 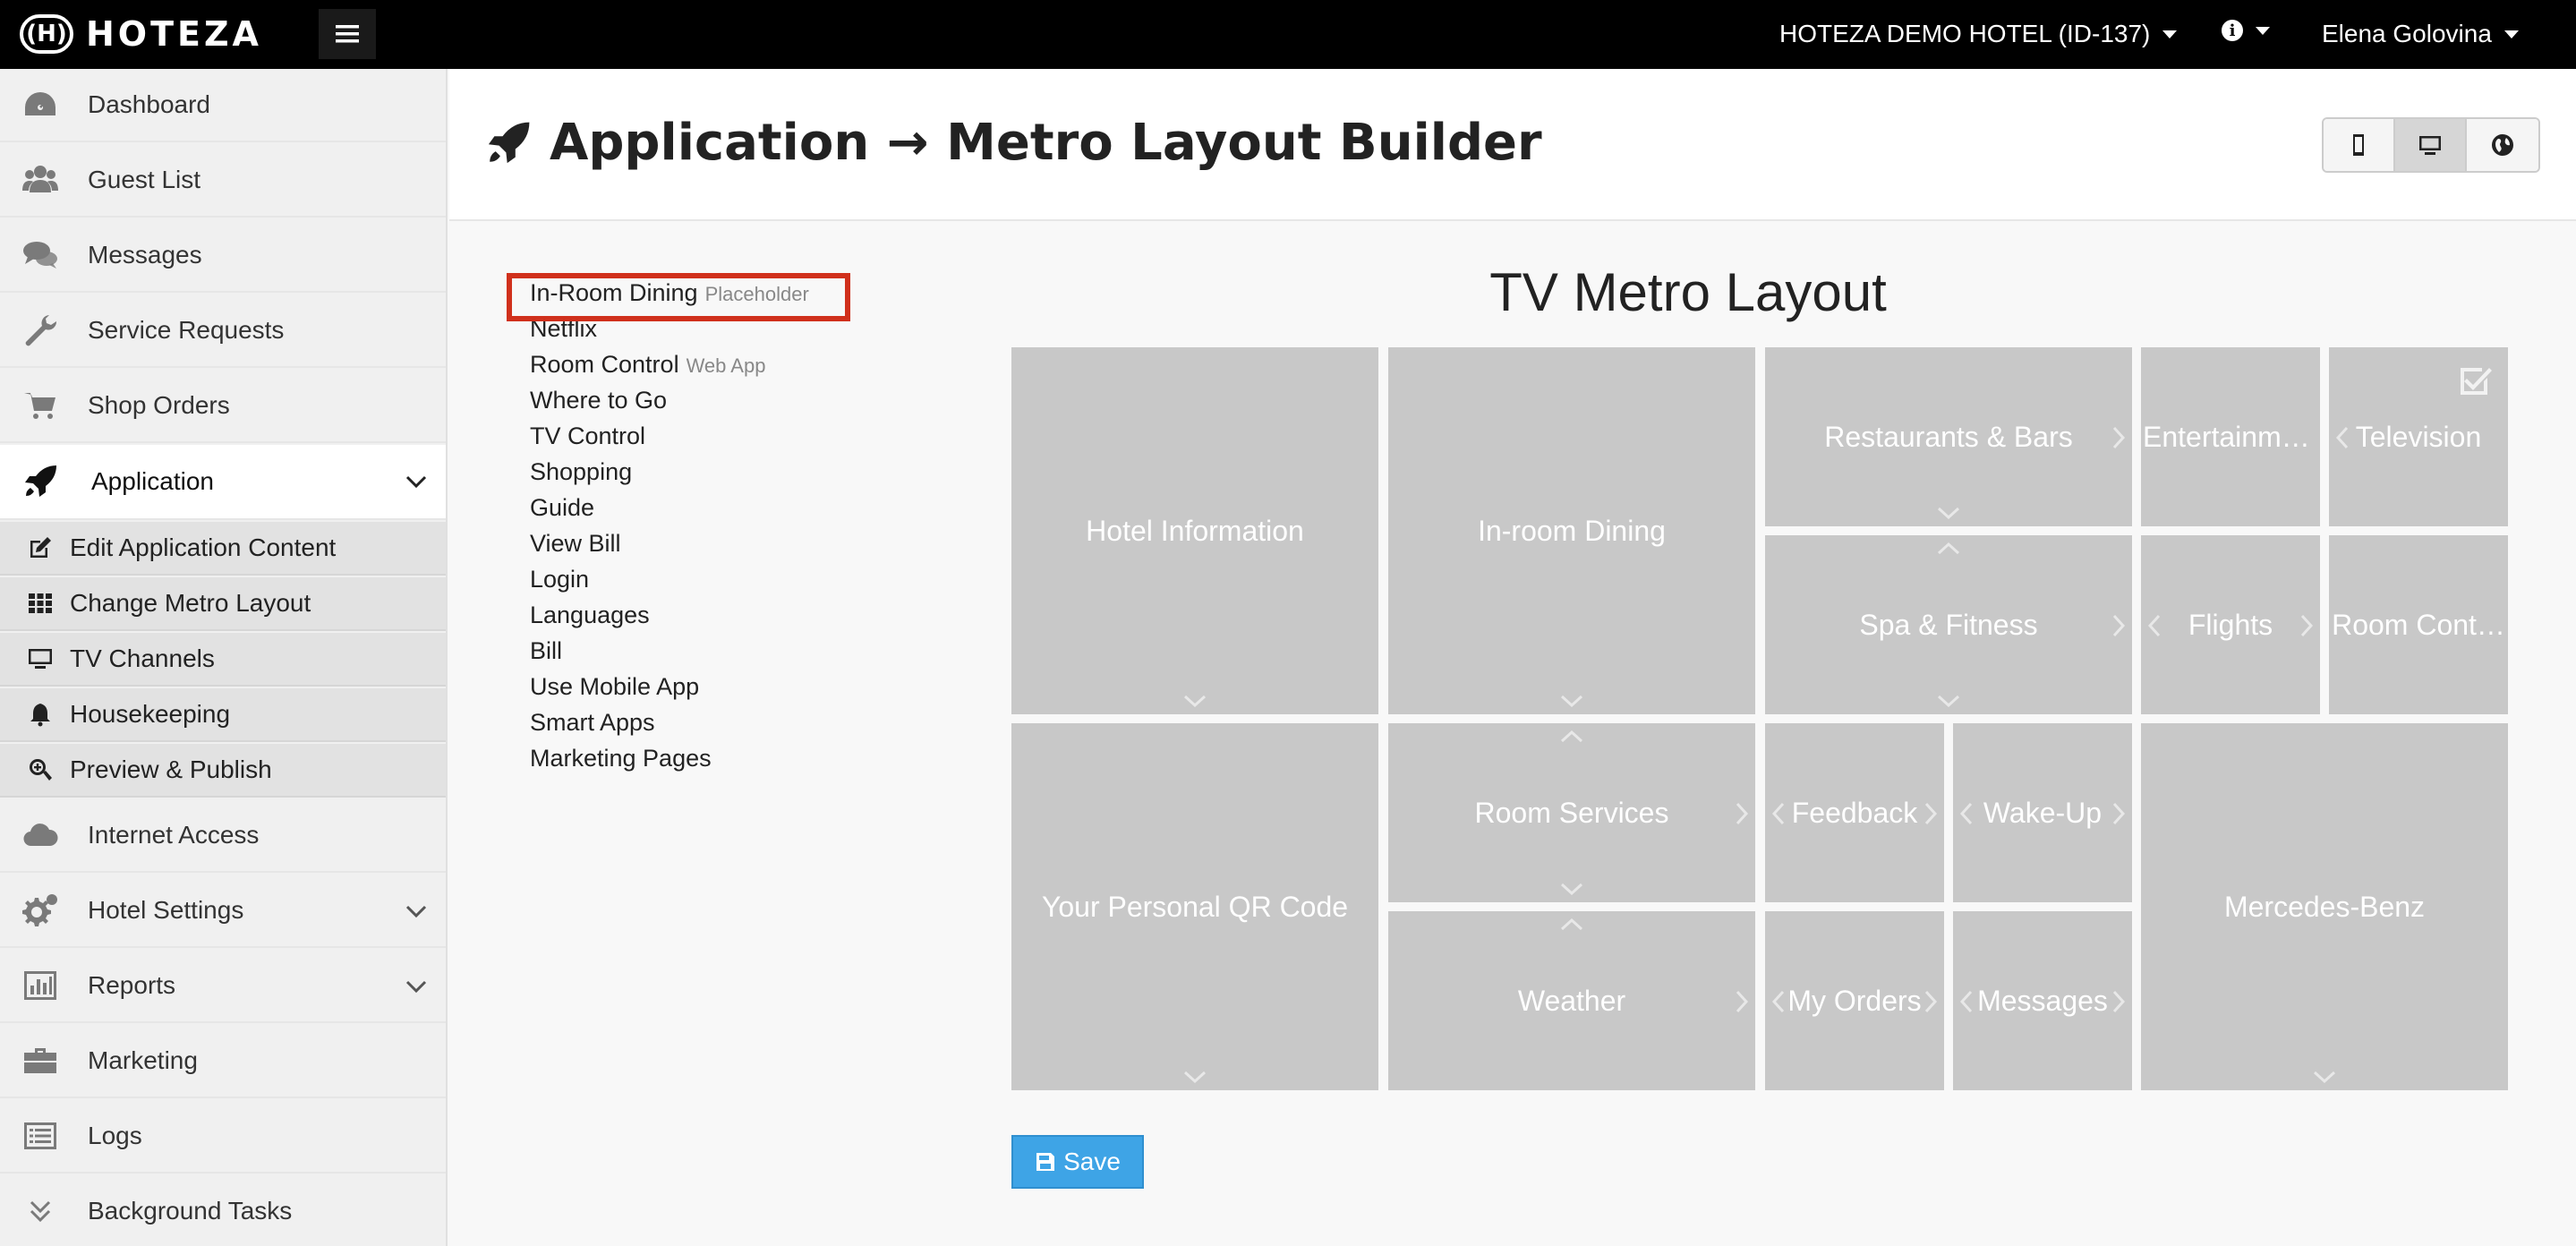 I want to click on list-item-bill: Bill, so click(x=546, y=655).